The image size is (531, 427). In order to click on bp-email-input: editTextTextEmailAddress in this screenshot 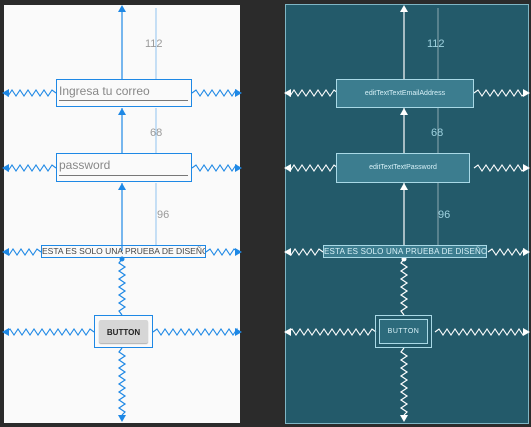, I will do `click(405, 93)`.